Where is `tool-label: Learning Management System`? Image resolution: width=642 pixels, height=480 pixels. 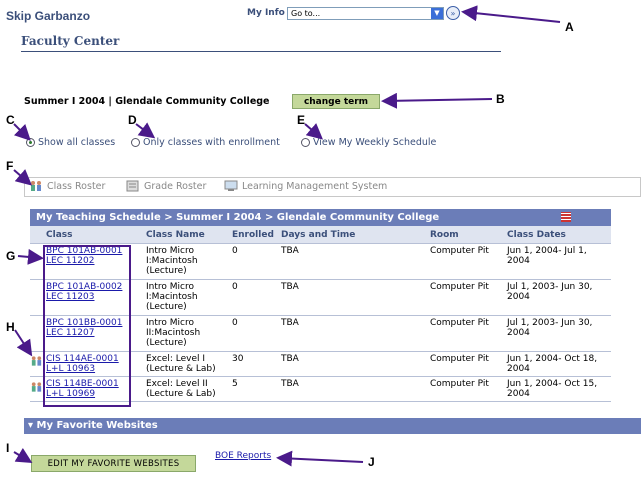 tool-label: Learning Management System is located at coordinates (315, 186).